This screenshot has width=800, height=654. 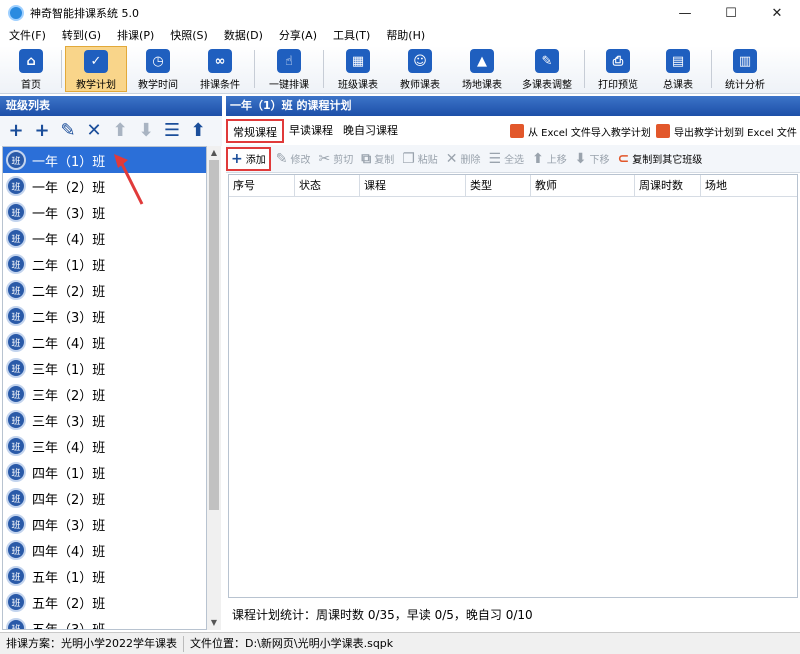 I want to click on column-header: 序号, so click(x=262, y=186).